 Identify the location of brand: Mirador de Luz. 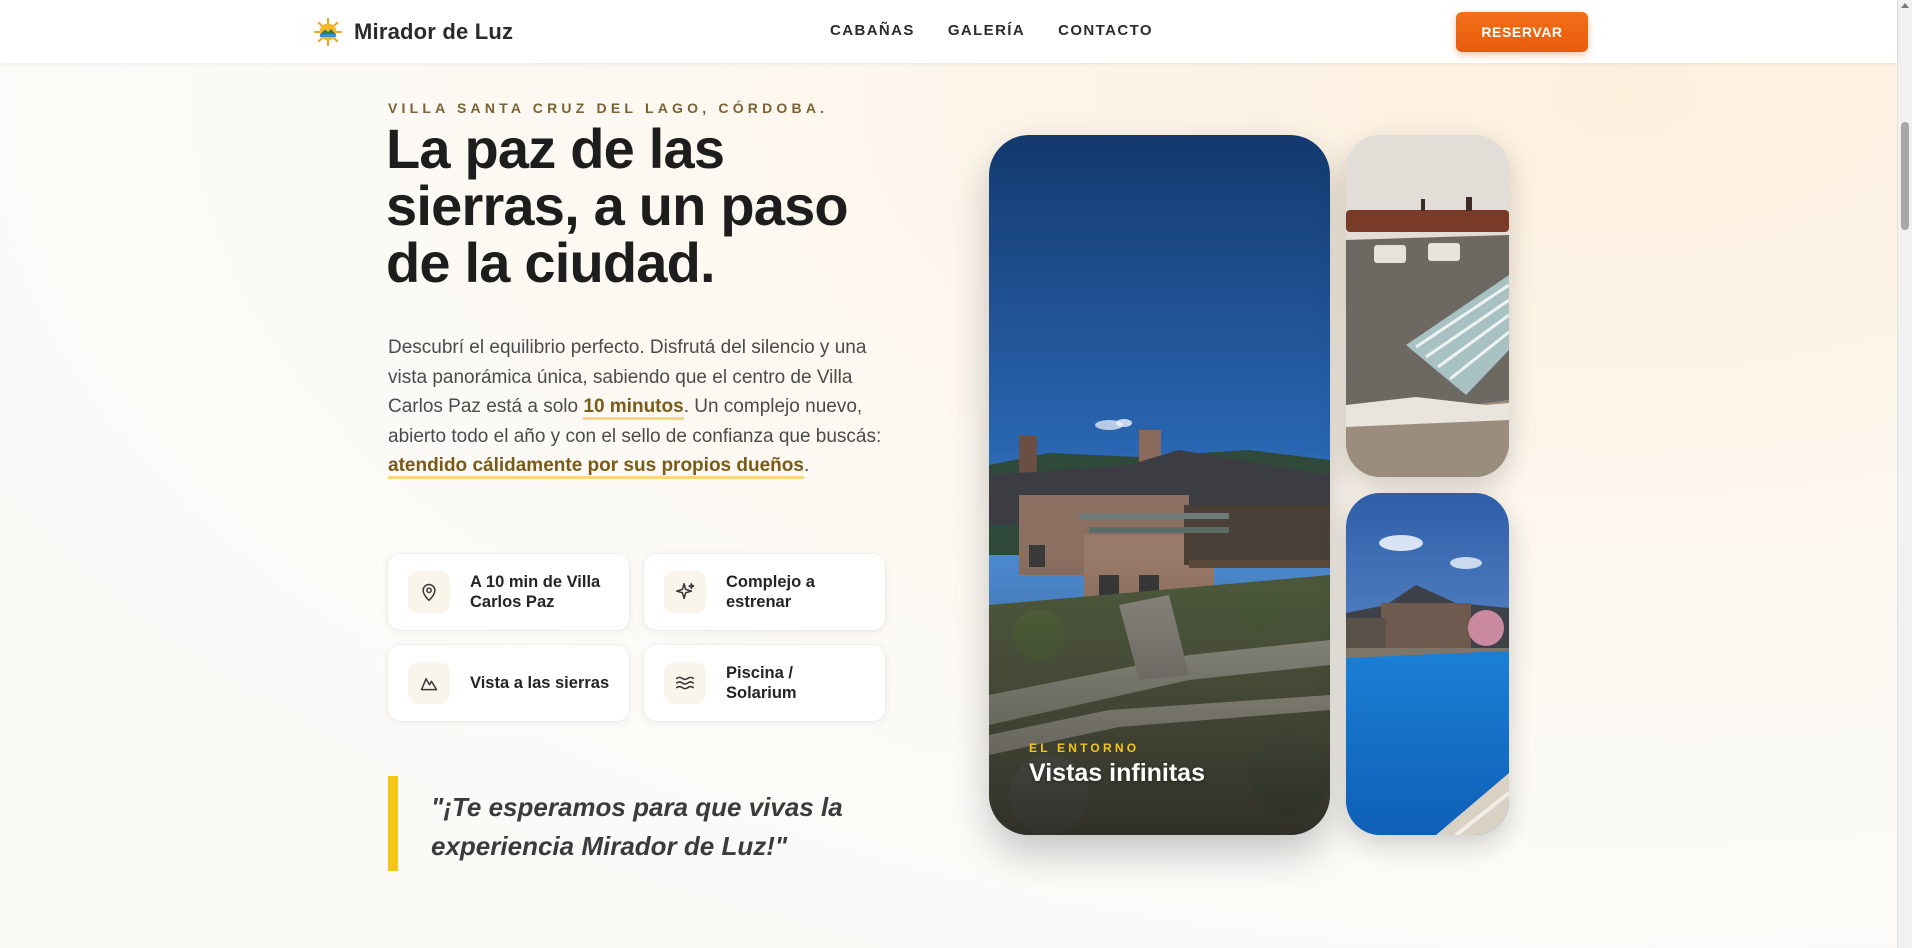
(413, 32).